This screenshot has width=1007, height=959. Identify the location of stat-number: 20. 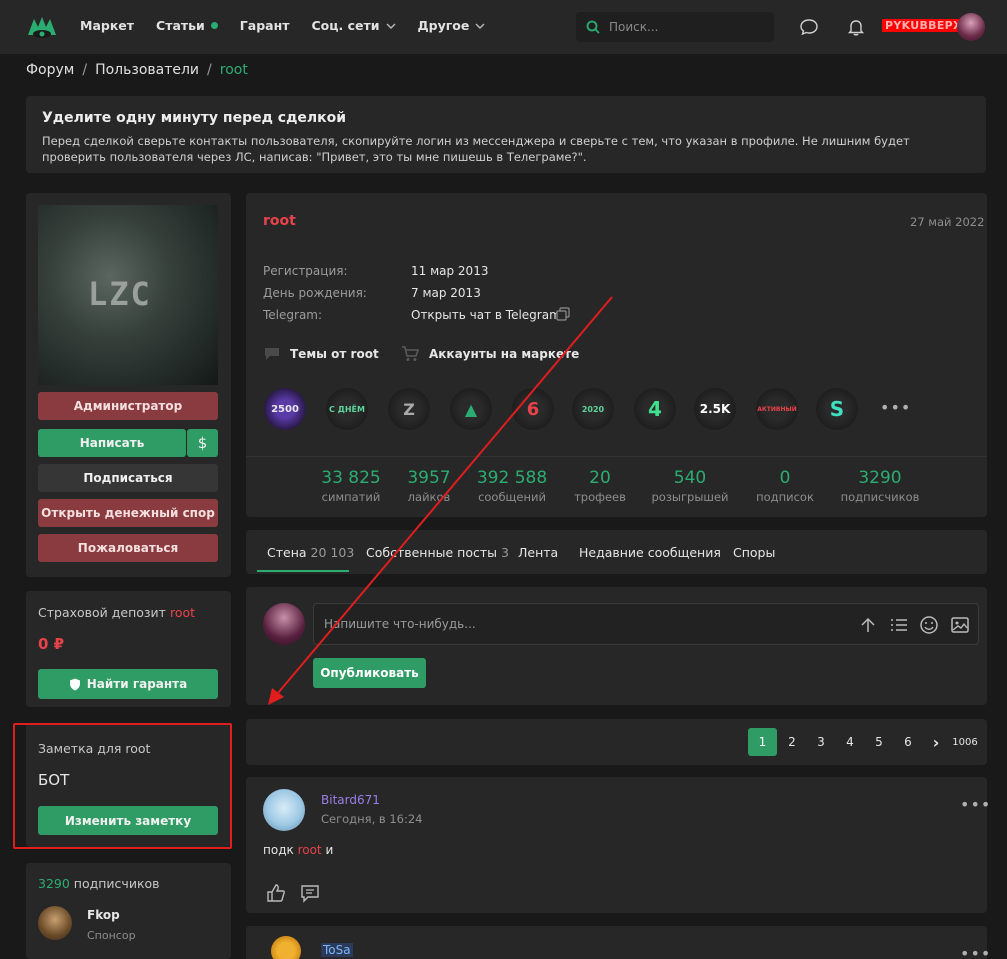
(600, 478).